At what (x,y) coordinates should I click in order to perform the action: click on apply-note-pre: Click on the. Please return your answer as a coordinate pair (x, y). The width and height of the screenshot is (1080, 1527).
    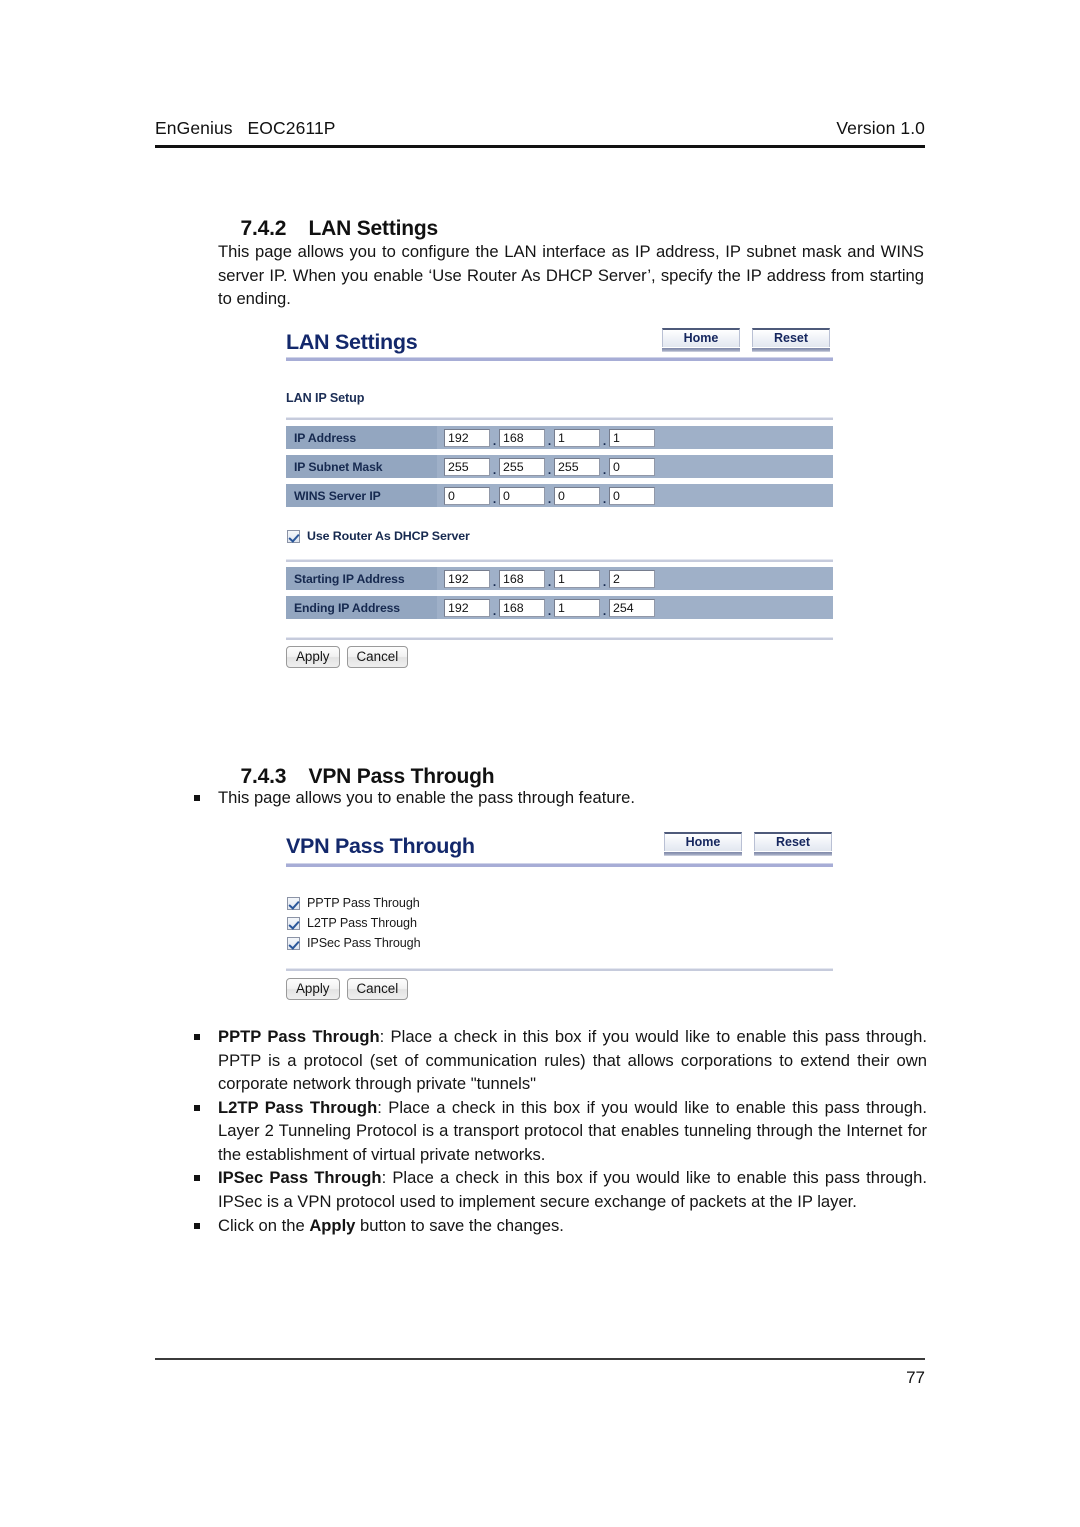
    Looking at the image, I should click on (264, 1225).